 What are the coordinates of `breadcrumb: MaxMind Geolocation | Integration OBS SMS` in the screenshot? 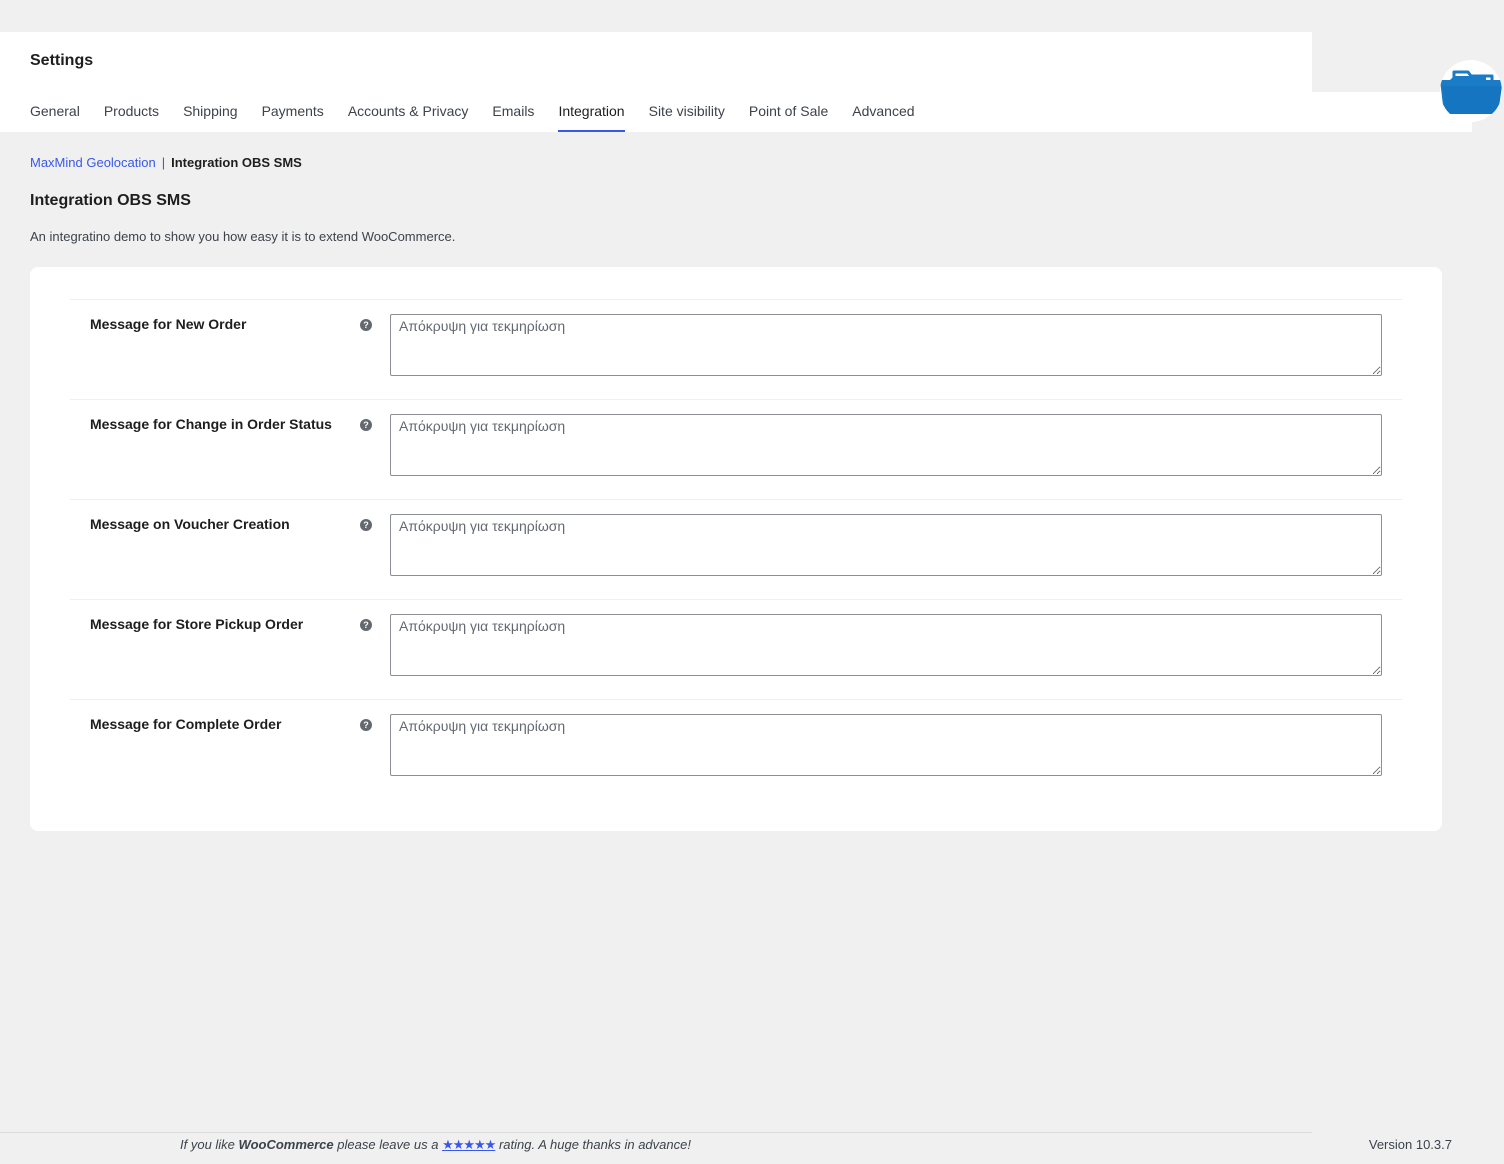 It's located at (166, 162).